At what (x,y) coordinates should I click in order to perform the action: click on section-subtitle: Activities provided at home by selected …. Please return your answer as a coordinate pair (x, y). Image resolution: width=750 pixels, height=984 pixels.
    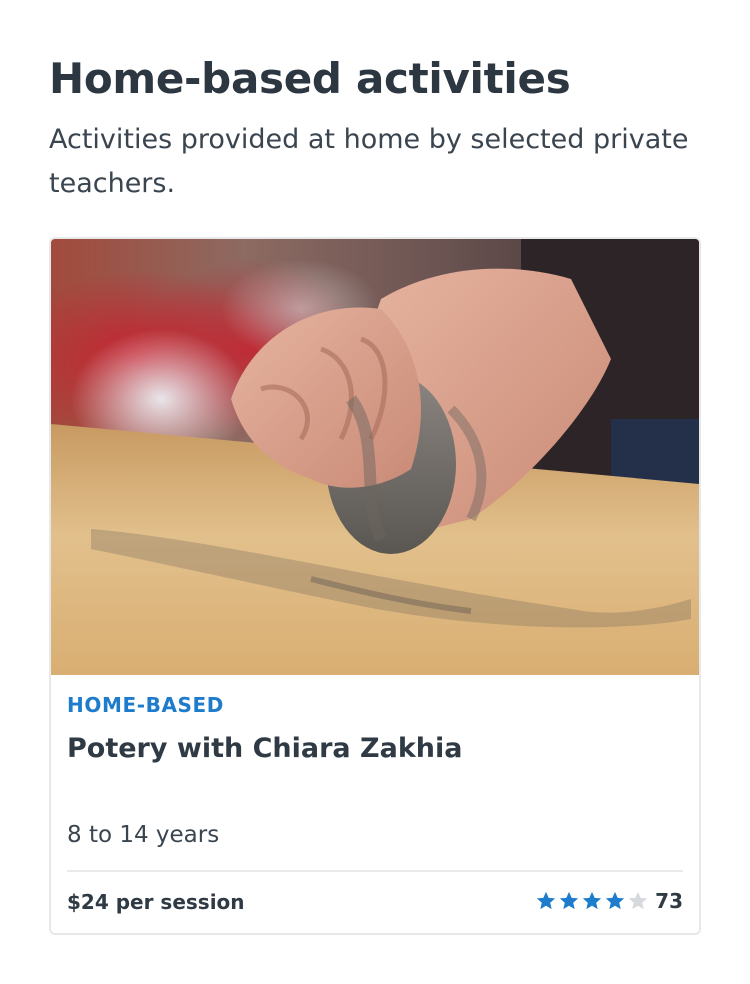
    Looking at the image, I should click on (369, 161).